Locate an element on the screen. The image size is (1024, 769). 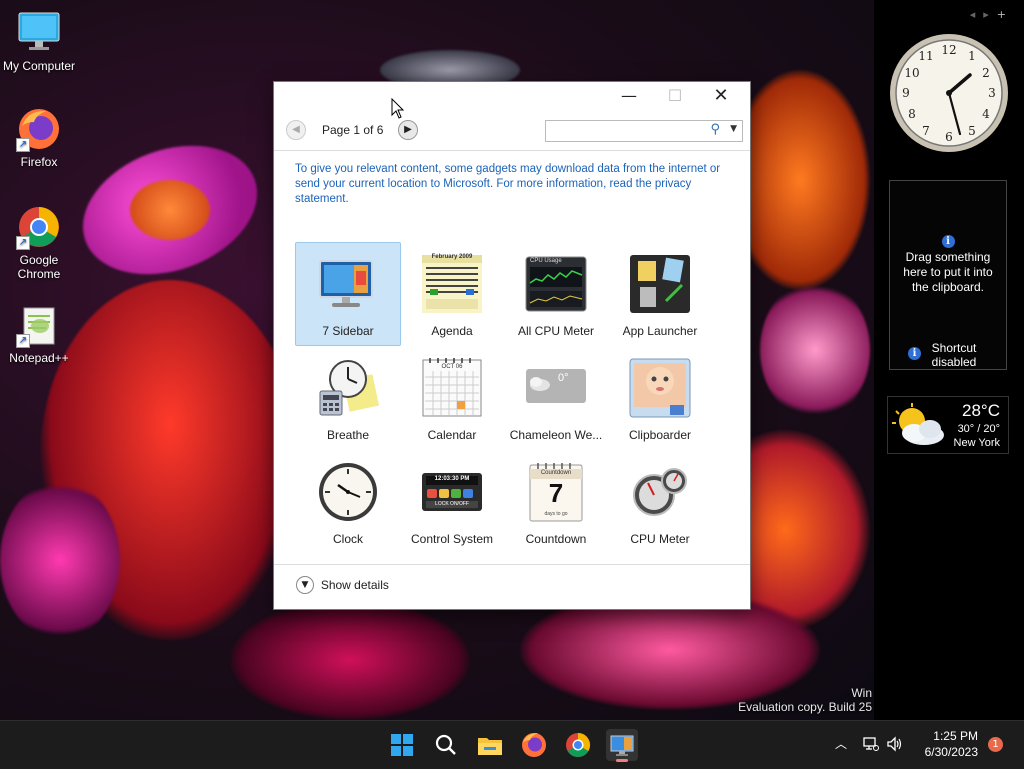
sidebar-prev-icon: ◂ is located at coordinates (977, 14).